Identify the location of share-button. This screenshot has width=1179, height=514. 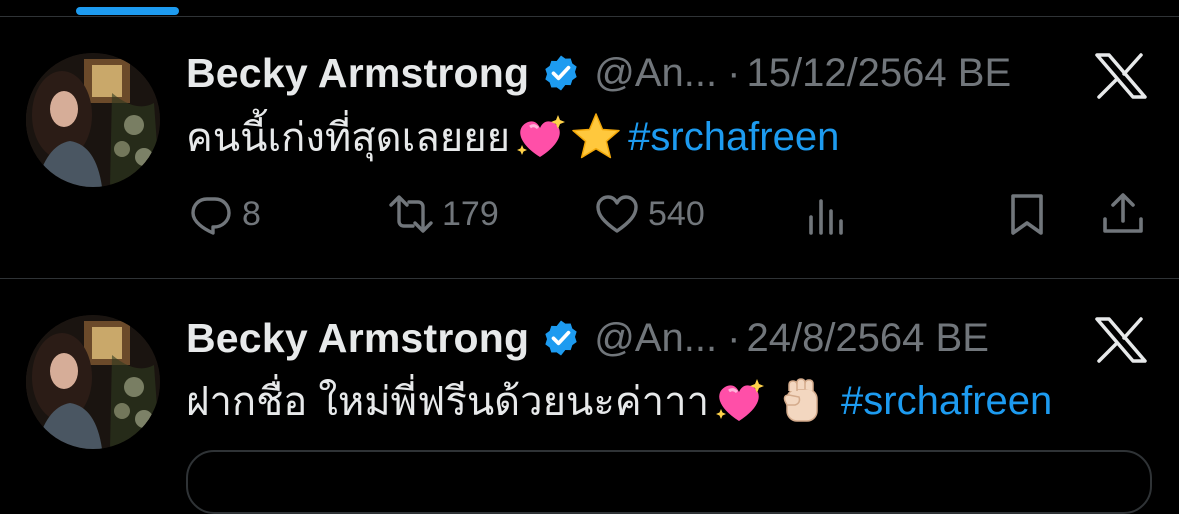
(1123, 214).